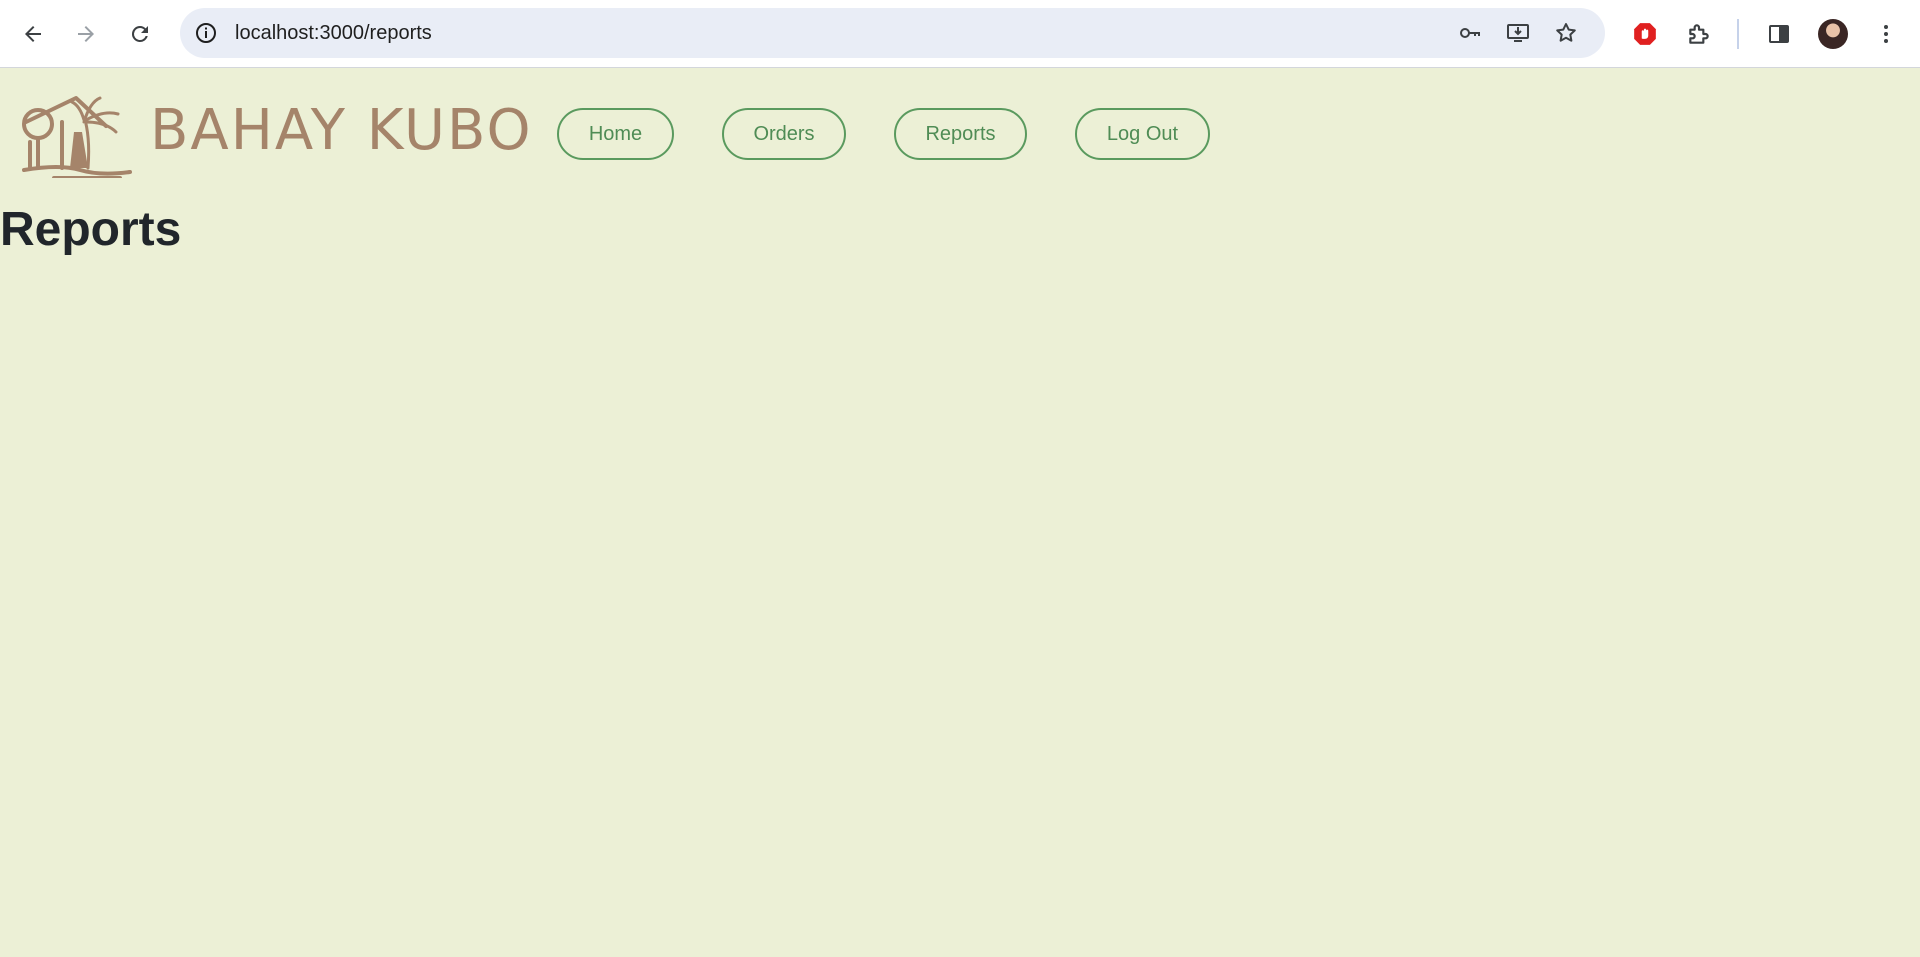 Image resolution: width=1920 pixels, height=957 pixels. What do you see at coordinates (77, 135) in the screenshot?
I see `bahay-kubo-logo-icon` at bounding box center [77, 135].